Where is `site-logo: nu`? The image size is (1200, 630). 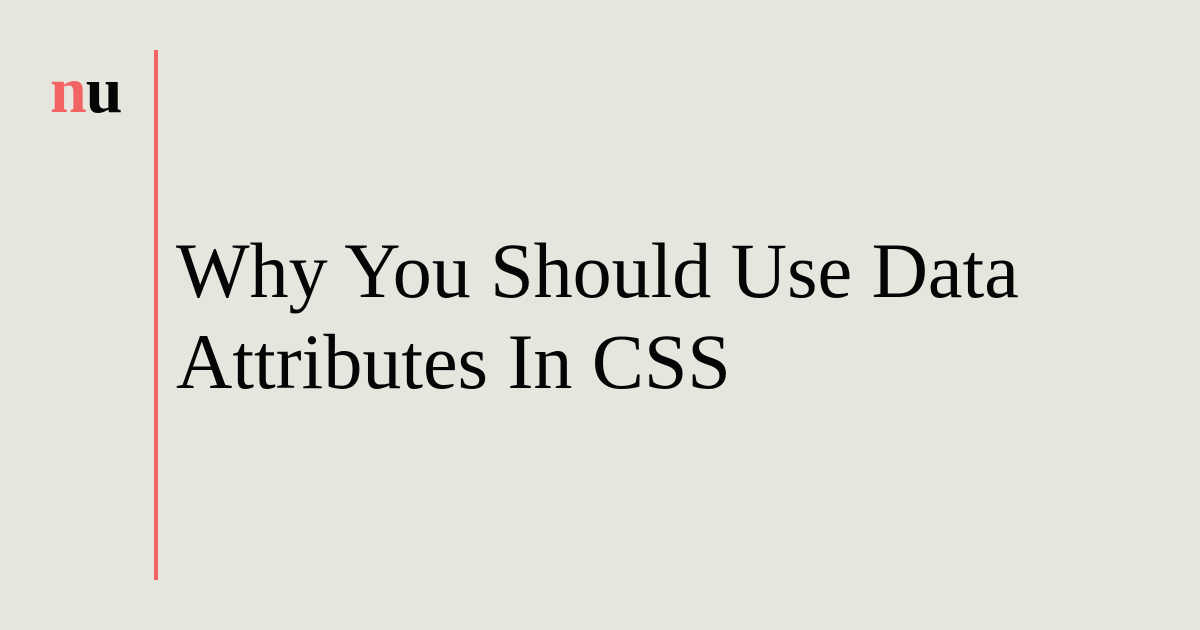 site-logo: nu is located at coordinates (86, 91).